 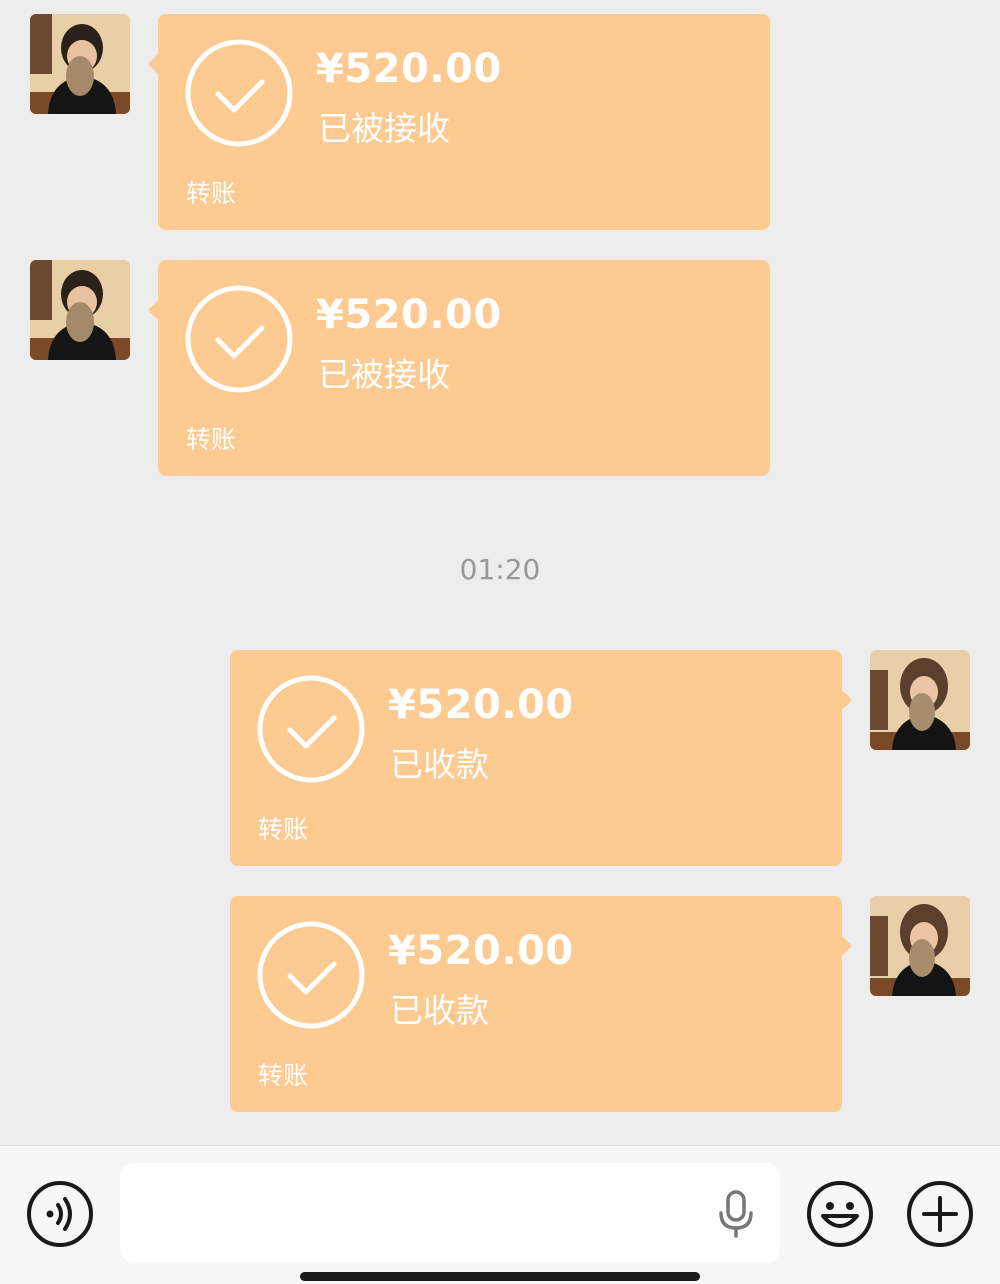 What do you see at coordinates (840, 1214) in the screenshot?
I see `emoji-icon` at bounding box center [840, 1214].